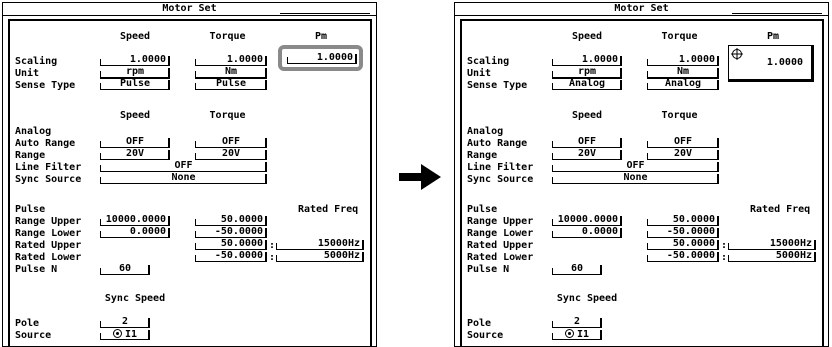  Describe the element at coordinates (33, 335) in the screenshot. I see `source-label: Source` at that location.